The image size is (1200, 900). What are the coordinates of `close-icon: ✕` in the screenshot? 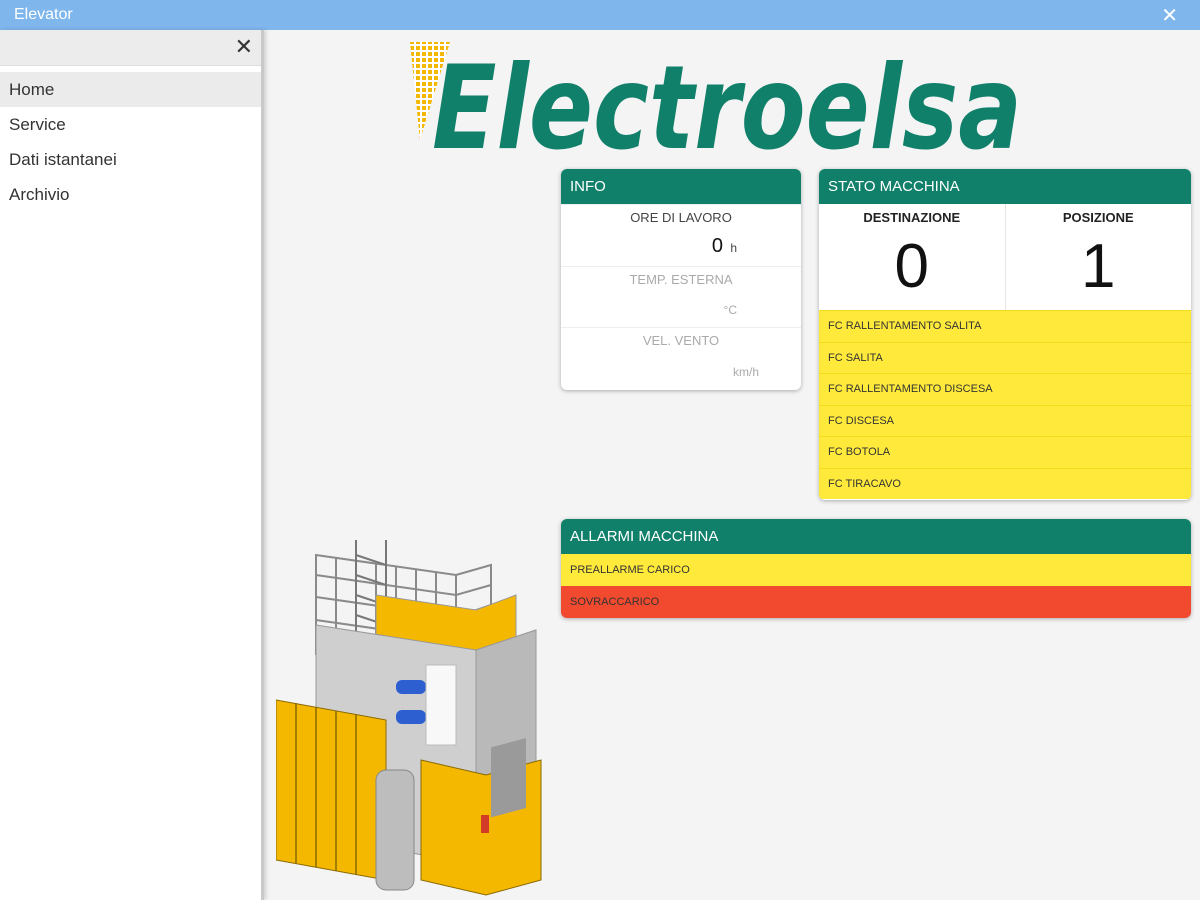 It's located at (1169, 15).